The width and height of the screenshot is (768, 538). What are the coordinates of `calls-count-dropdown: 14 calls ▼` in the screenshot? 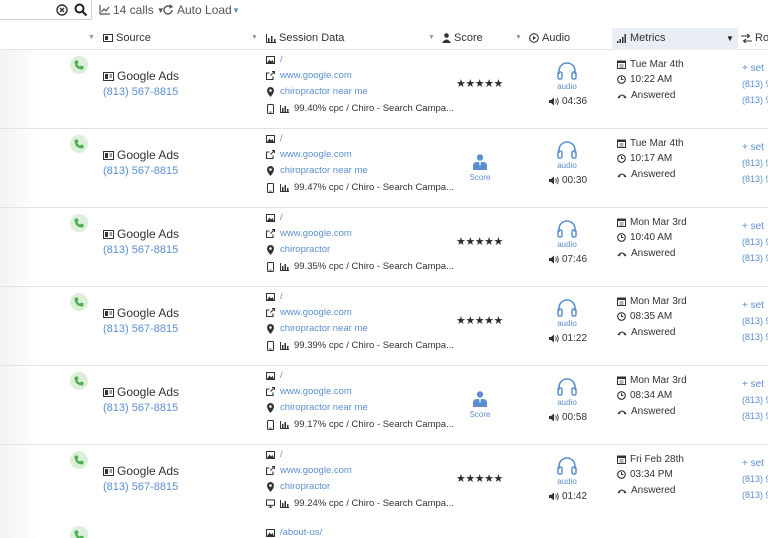 It's located at (132, 10).